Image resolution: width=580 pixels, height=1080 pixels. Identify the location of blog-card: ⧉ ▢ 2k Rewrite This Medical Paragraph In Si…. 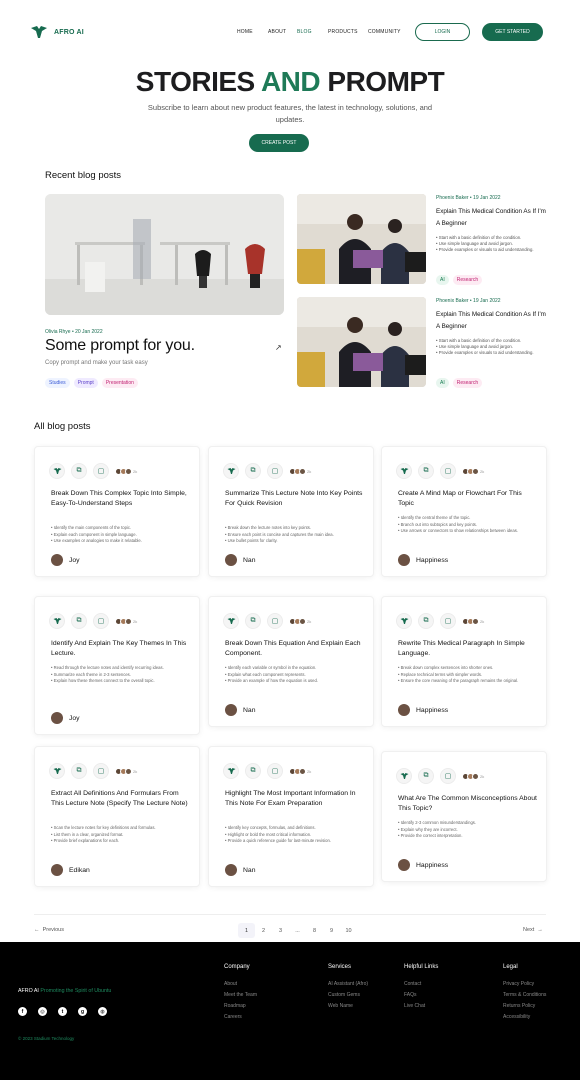
(464, 661).